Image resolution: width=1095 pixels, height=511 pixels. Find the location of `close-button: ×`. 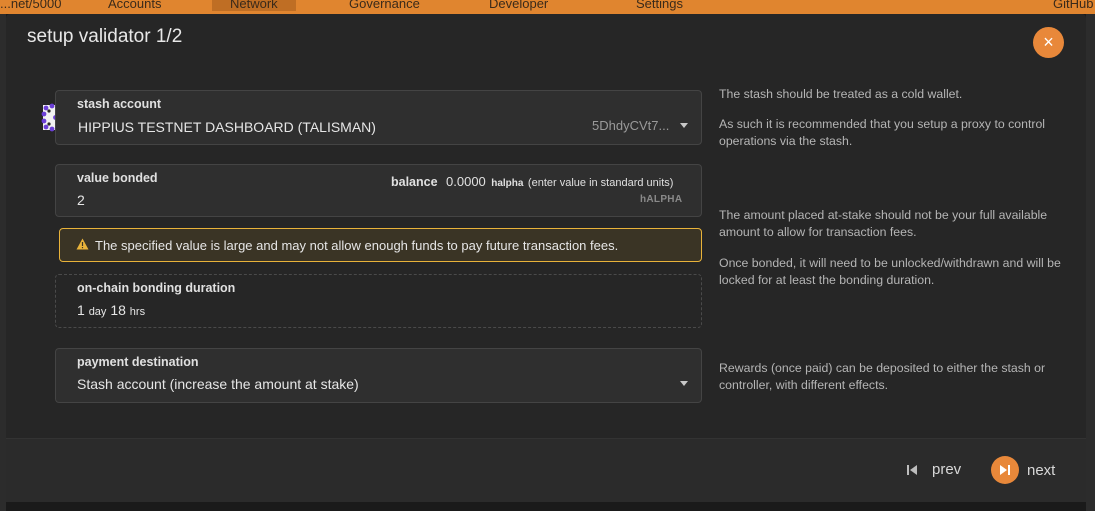

close-button: × is located at coordinates (1048, 42).